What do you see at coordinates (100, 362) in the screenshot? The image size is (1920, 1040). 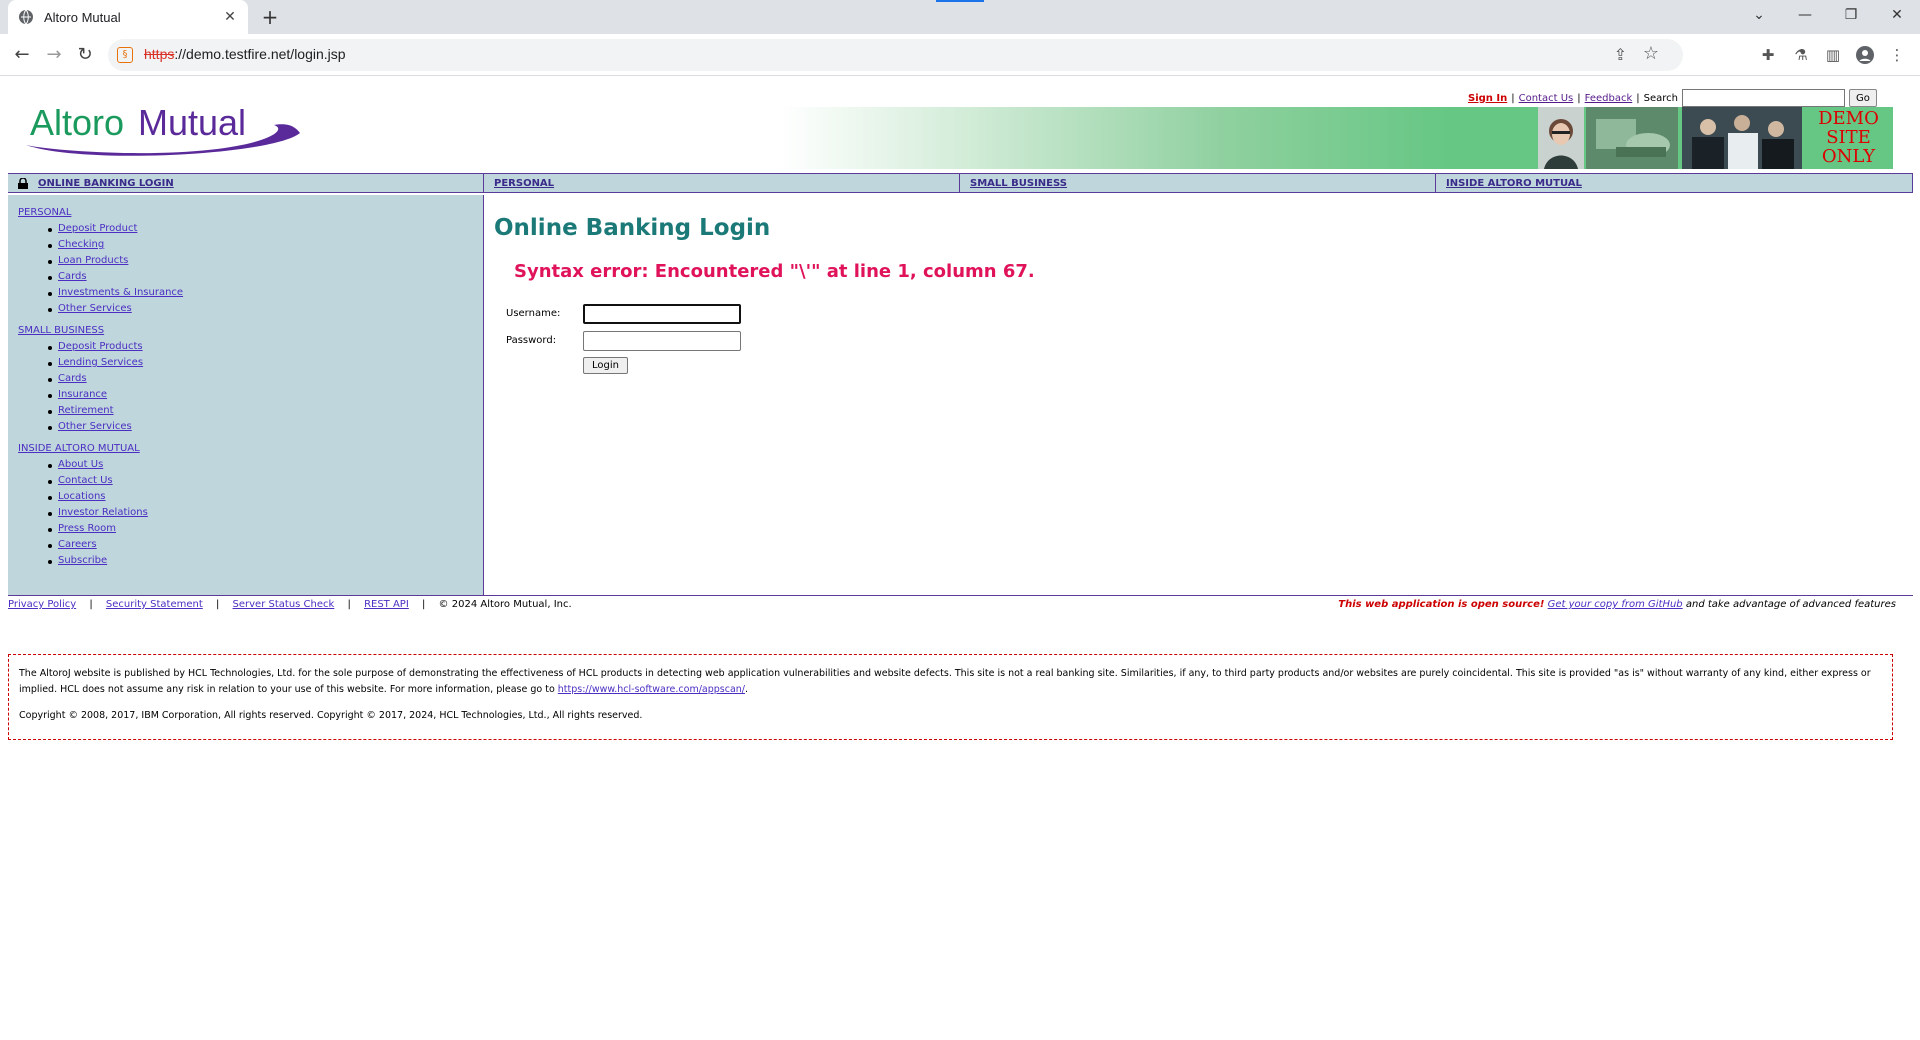 I see `sidebar-item-lending-services: Lending Services` at bounding box center [100, 362].